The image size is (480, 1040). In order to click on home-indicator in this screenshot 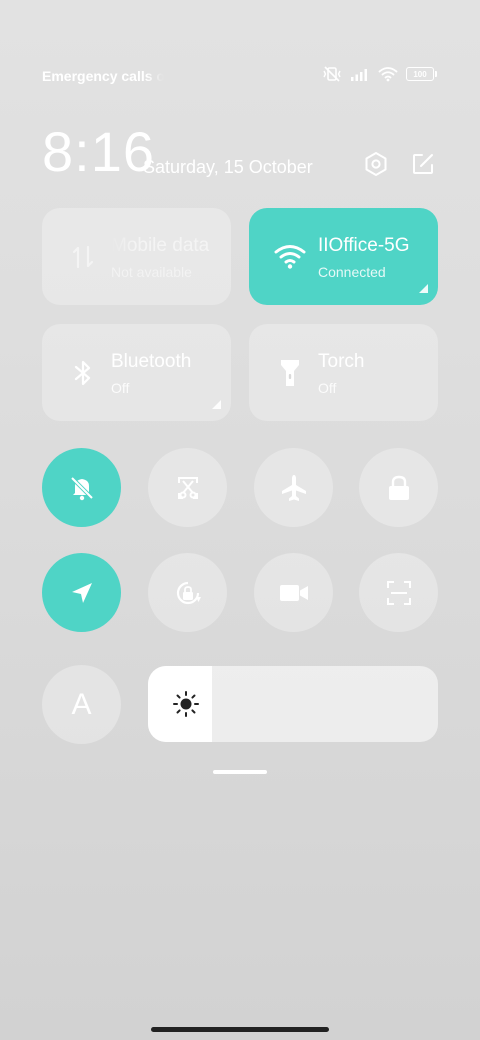, I will do `click(240, 1029)`.